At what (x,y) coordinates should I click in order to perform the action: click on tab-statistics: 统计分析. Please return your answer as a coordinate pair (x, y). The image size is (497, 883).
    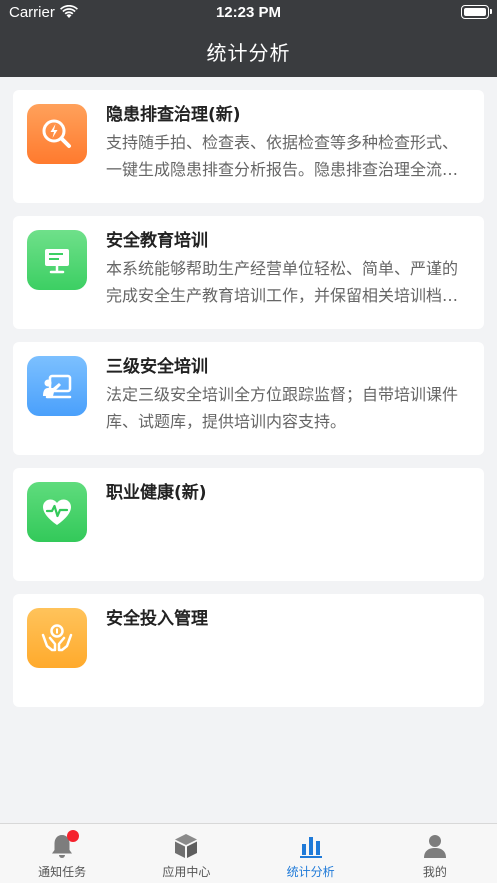
    Looking at the image, I should click on (311, 853).